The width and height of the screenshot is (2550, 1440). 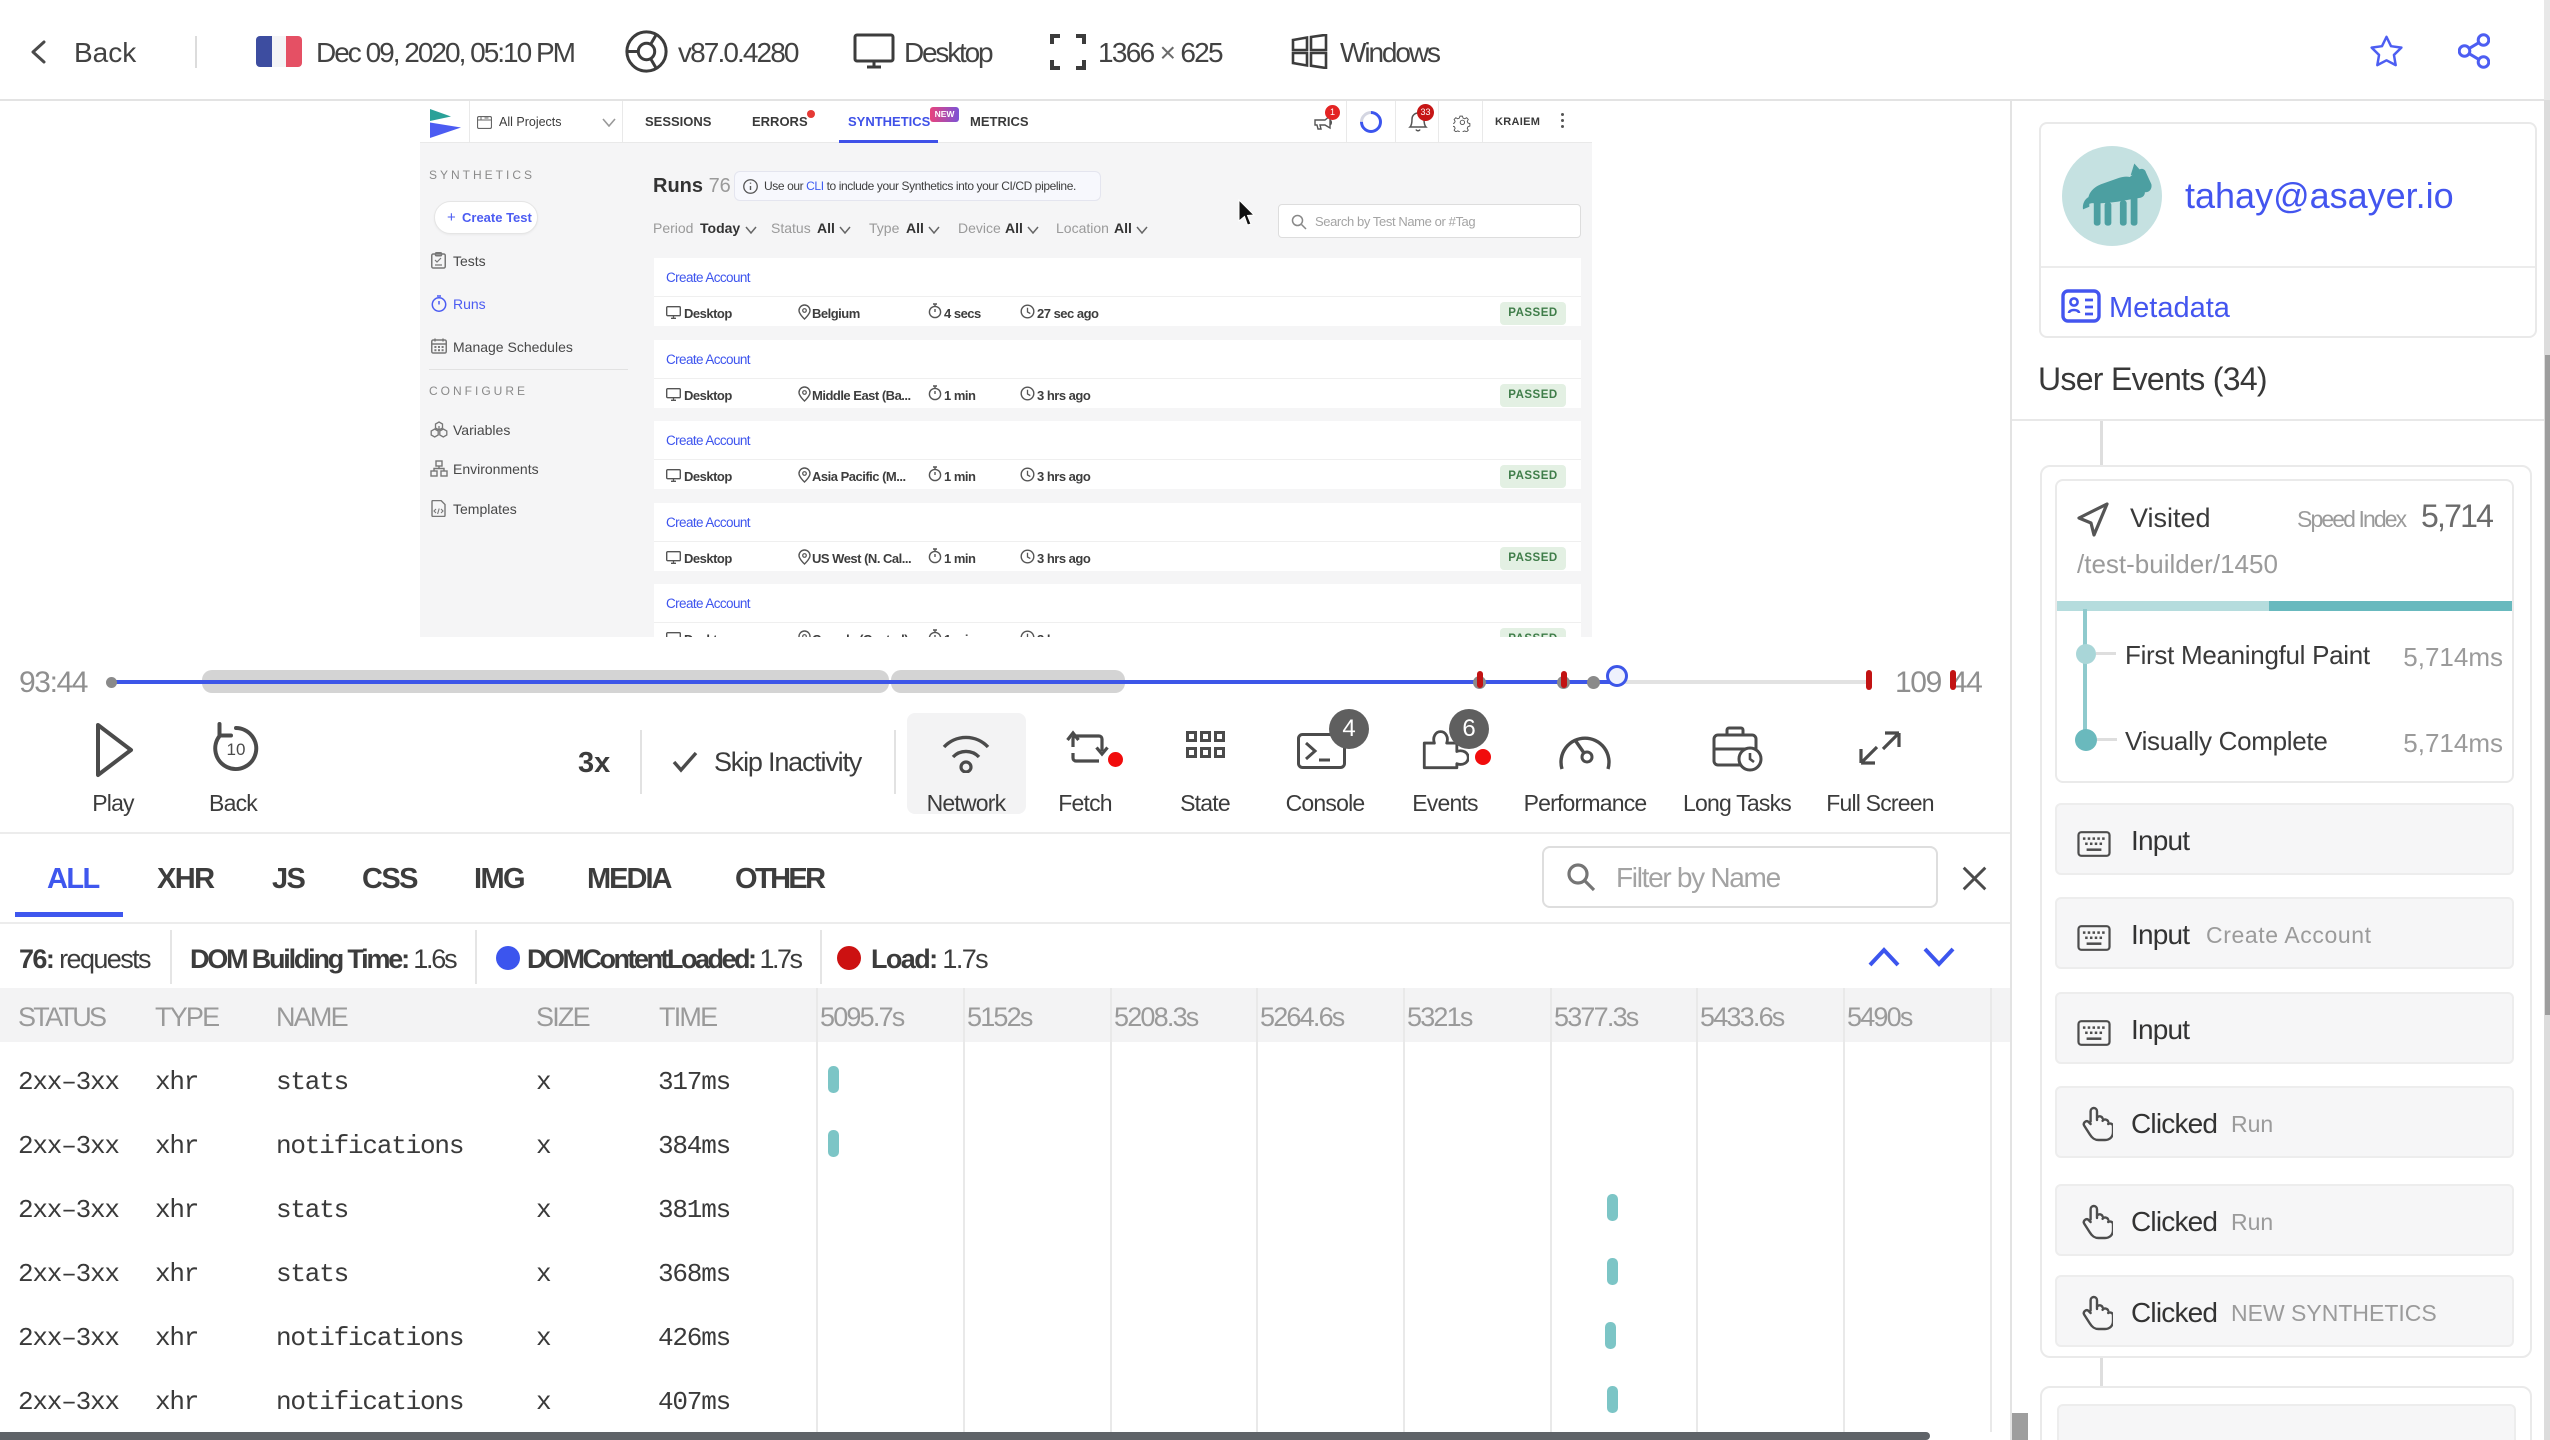 What do you see at coordinates (236, 749) in the screenshot?
I see `svg-text: 10` at bounding box center [236, 749].